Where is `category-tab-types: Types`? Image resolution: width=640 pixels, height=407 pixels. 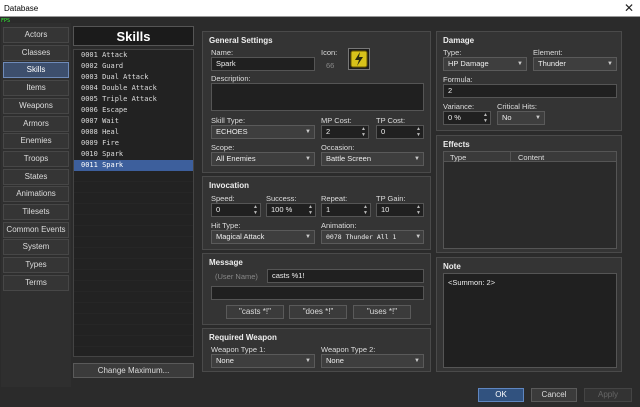
category-tab-types: Types is located at coordinates (36, 265).